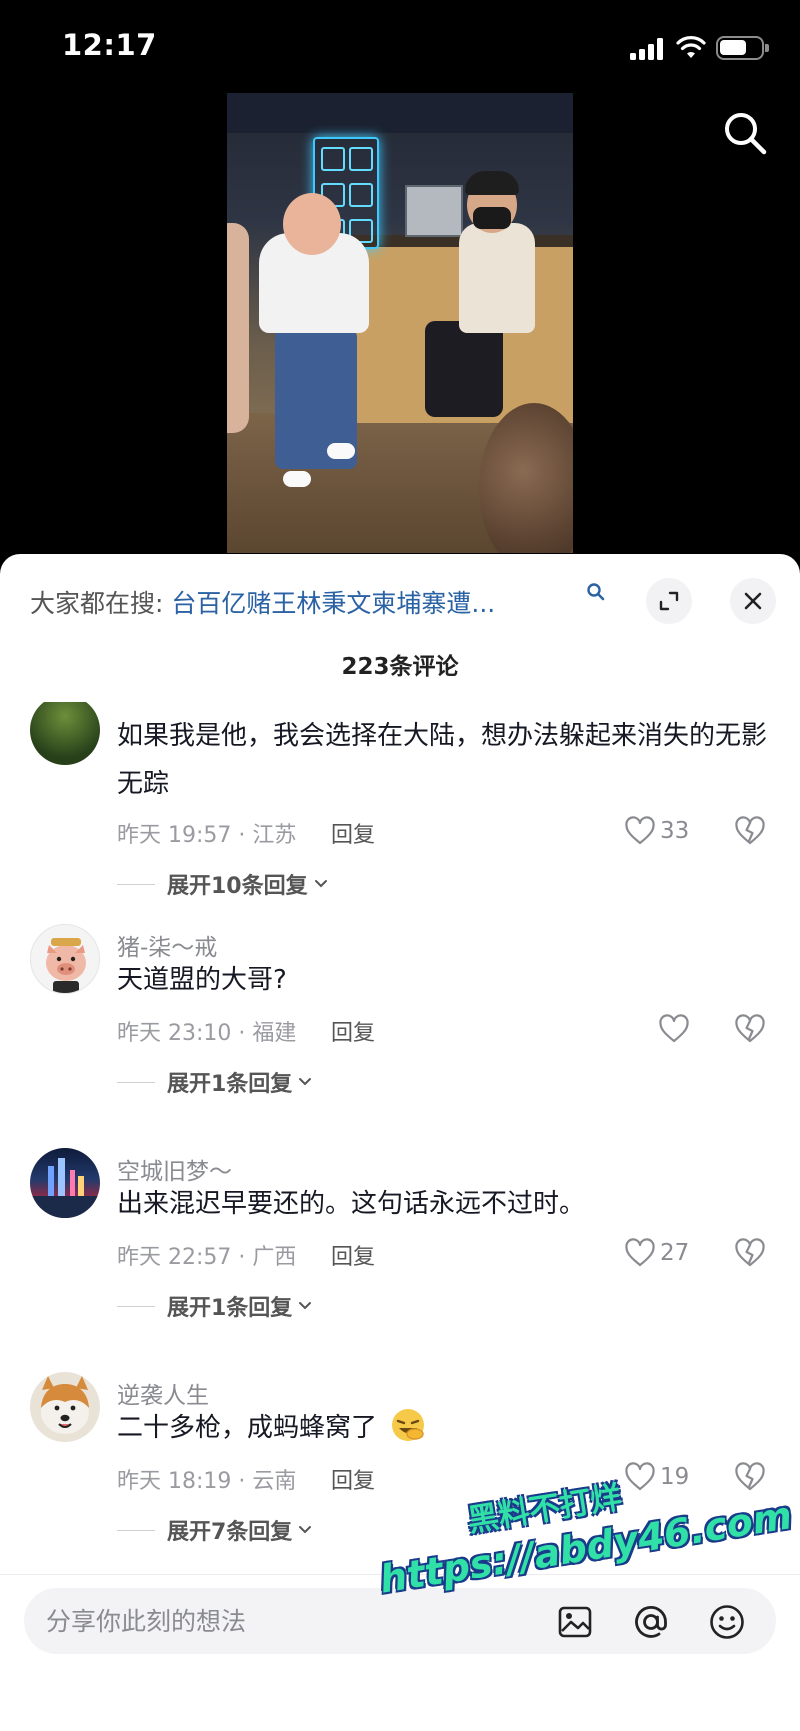 Image resolution: width=800 pixels, height=1731 pixels. Describe the element at coordinates (237, 886) in the screenshot. I see `expand-replies-label: 展开10条回复` at that location.